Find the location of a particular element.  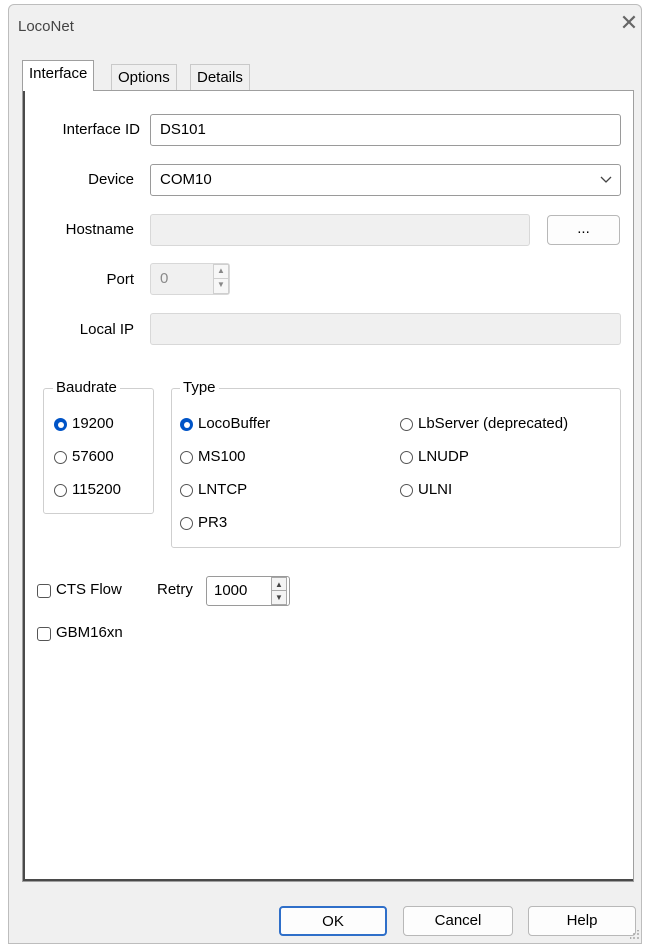

baudrate-legend: Baudrate is located at coordinates (86, 387).